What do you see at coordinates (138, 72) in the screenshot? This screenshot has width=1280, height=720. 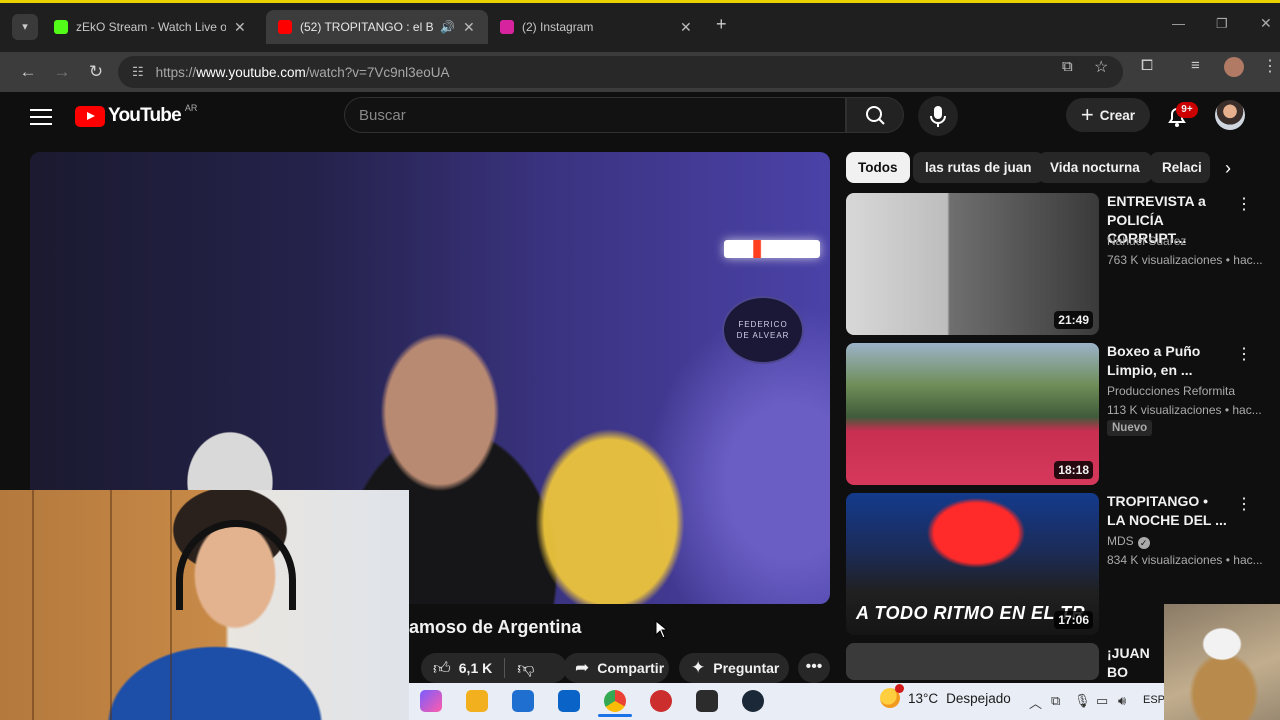 I see `site-info-icon: ☷` at bounding box center [138, 72].